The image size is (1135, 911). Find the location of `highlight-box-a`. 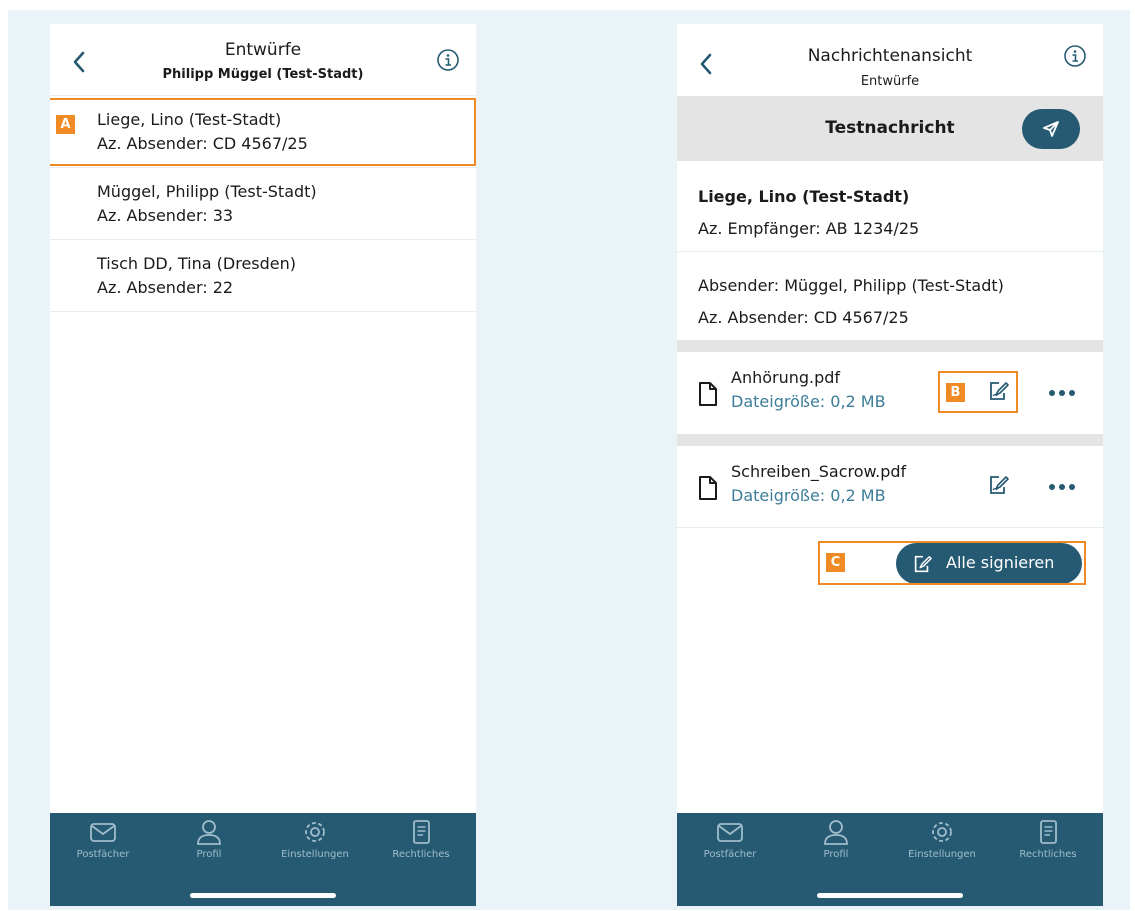

highlight-box-a is located at coordinates (263, 132).